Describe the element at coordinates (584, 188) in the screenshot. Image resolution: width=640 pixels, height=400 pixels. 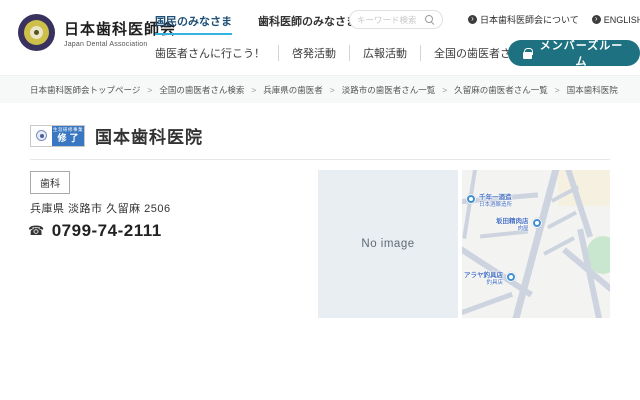
I see `map-block` at that location.